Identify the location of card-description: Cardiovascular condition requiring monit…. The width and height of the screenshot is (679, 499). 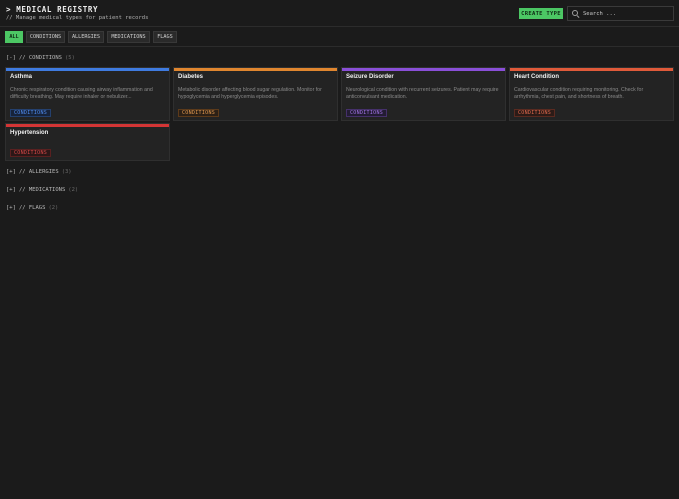
(579, 93).